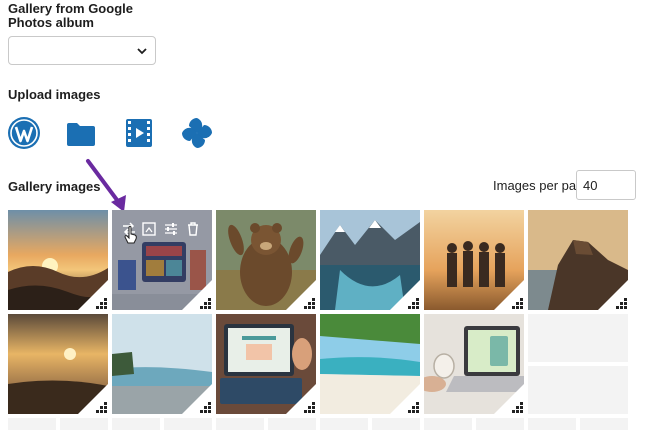 The height and width of the screenshot is (430, 647). Describe the element at coordinates (142, 51) in the screenshot. I see `chevron-down-icon` at that location.